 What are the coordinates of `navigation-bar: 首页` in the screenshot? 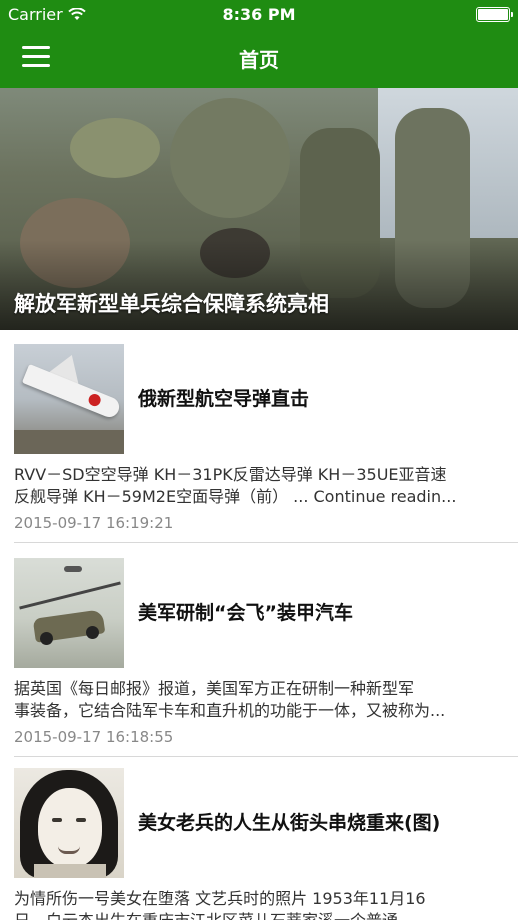 It's located at (259, 59).